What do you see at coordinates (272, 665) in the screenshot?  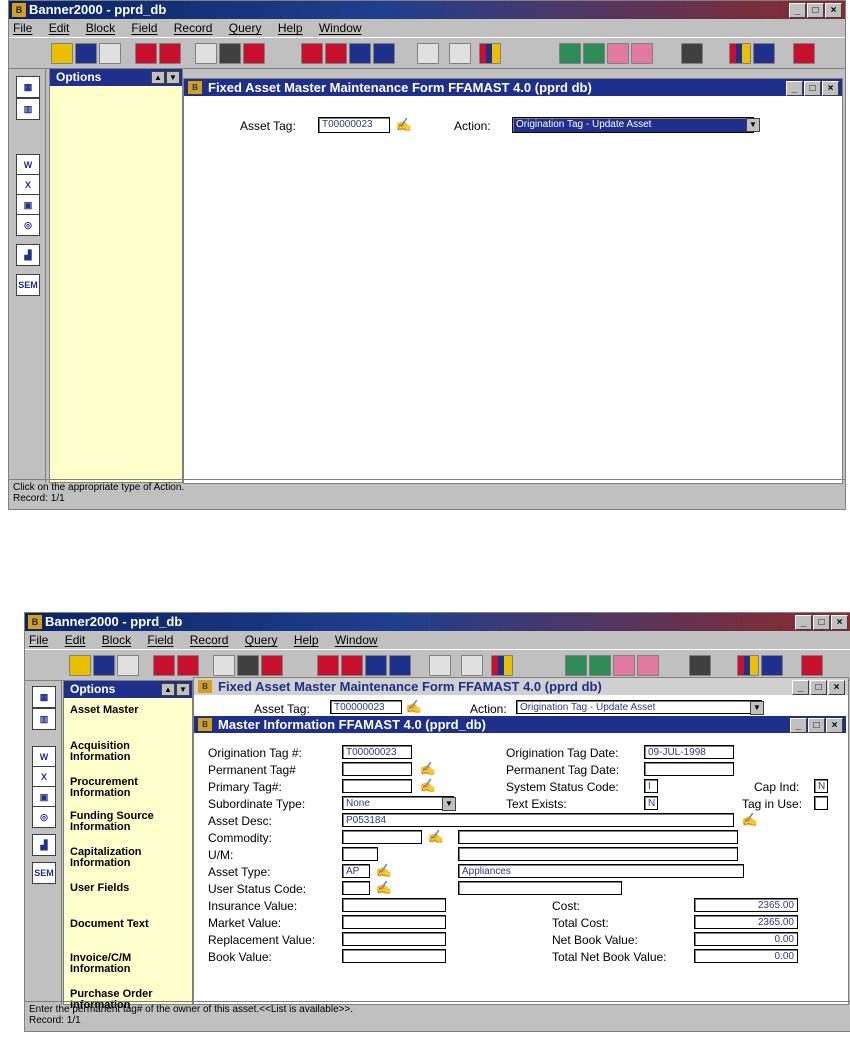 I see `delete-record-icon` at bounding box center [272, 665].